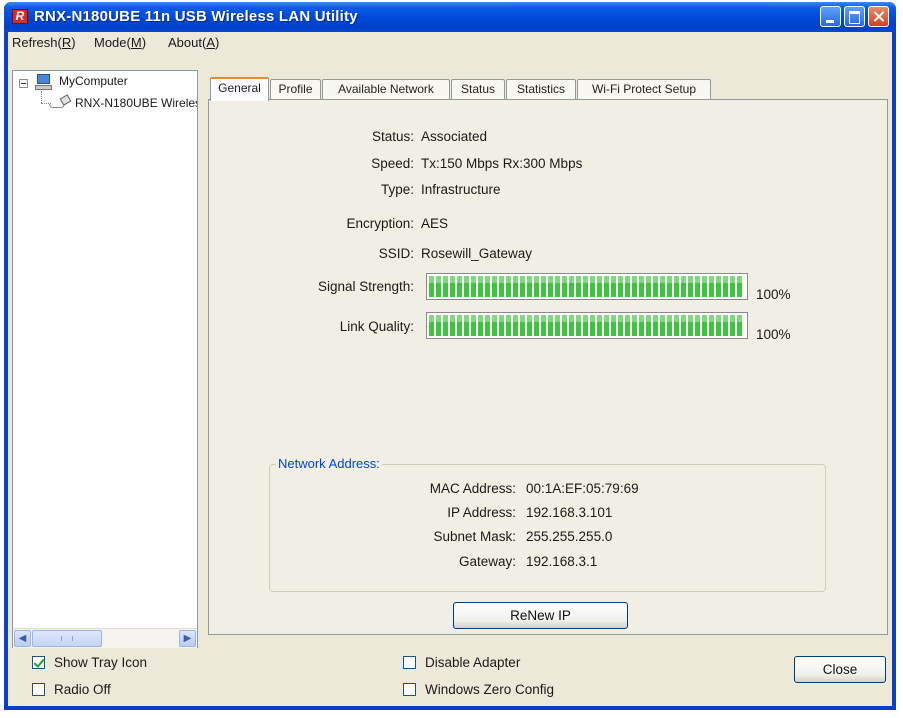 Image resolution: width=903 pixels, height=718 pixels. I want to click on menu-refresh-close: ), so click(73, 42).